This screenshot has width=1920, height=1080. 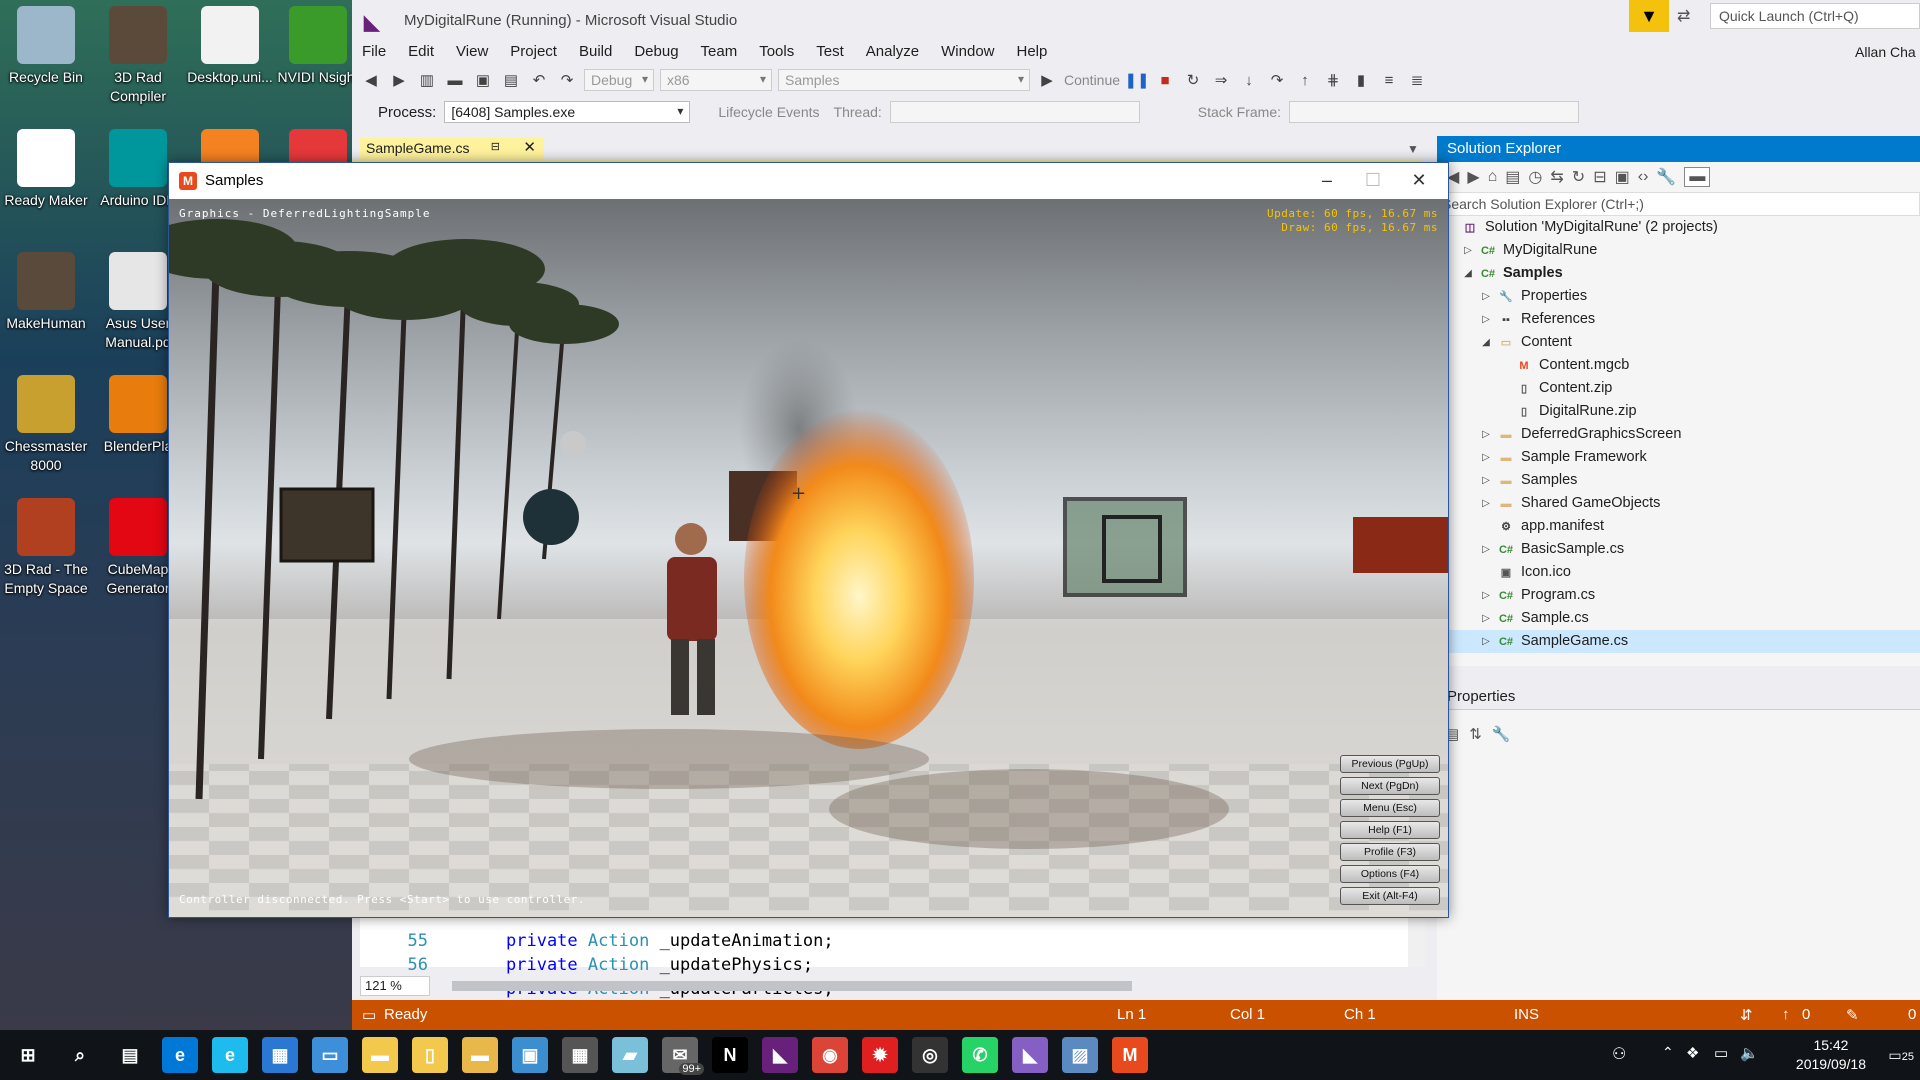 What do you see at coordinates (1165, 80) in the screenshot?
I see `stop-debugging-icon: ■` at bounding box center [1165, 80].